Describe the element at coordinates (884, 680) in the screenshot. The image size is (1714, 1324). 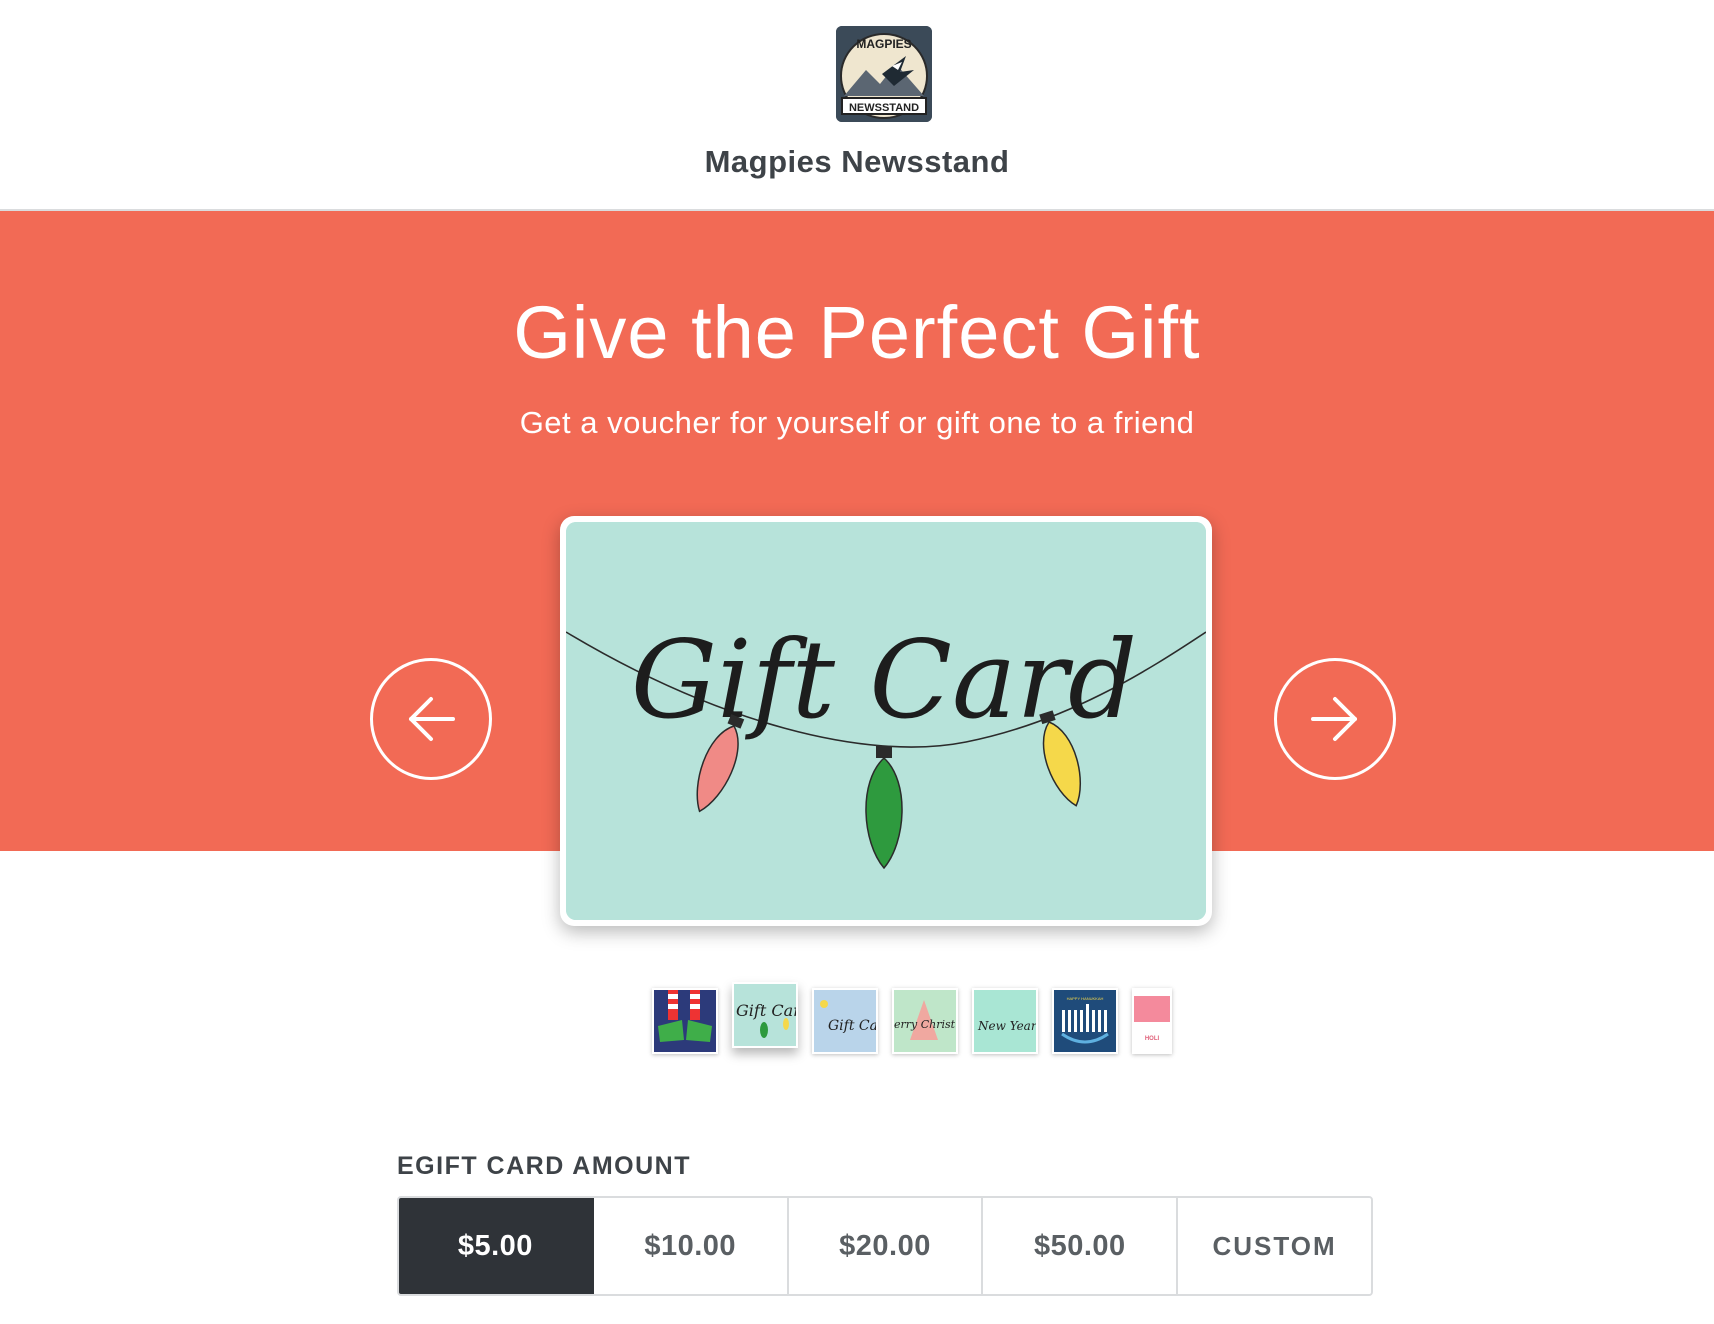
I see `card-script-text: Gift Card` at that location.